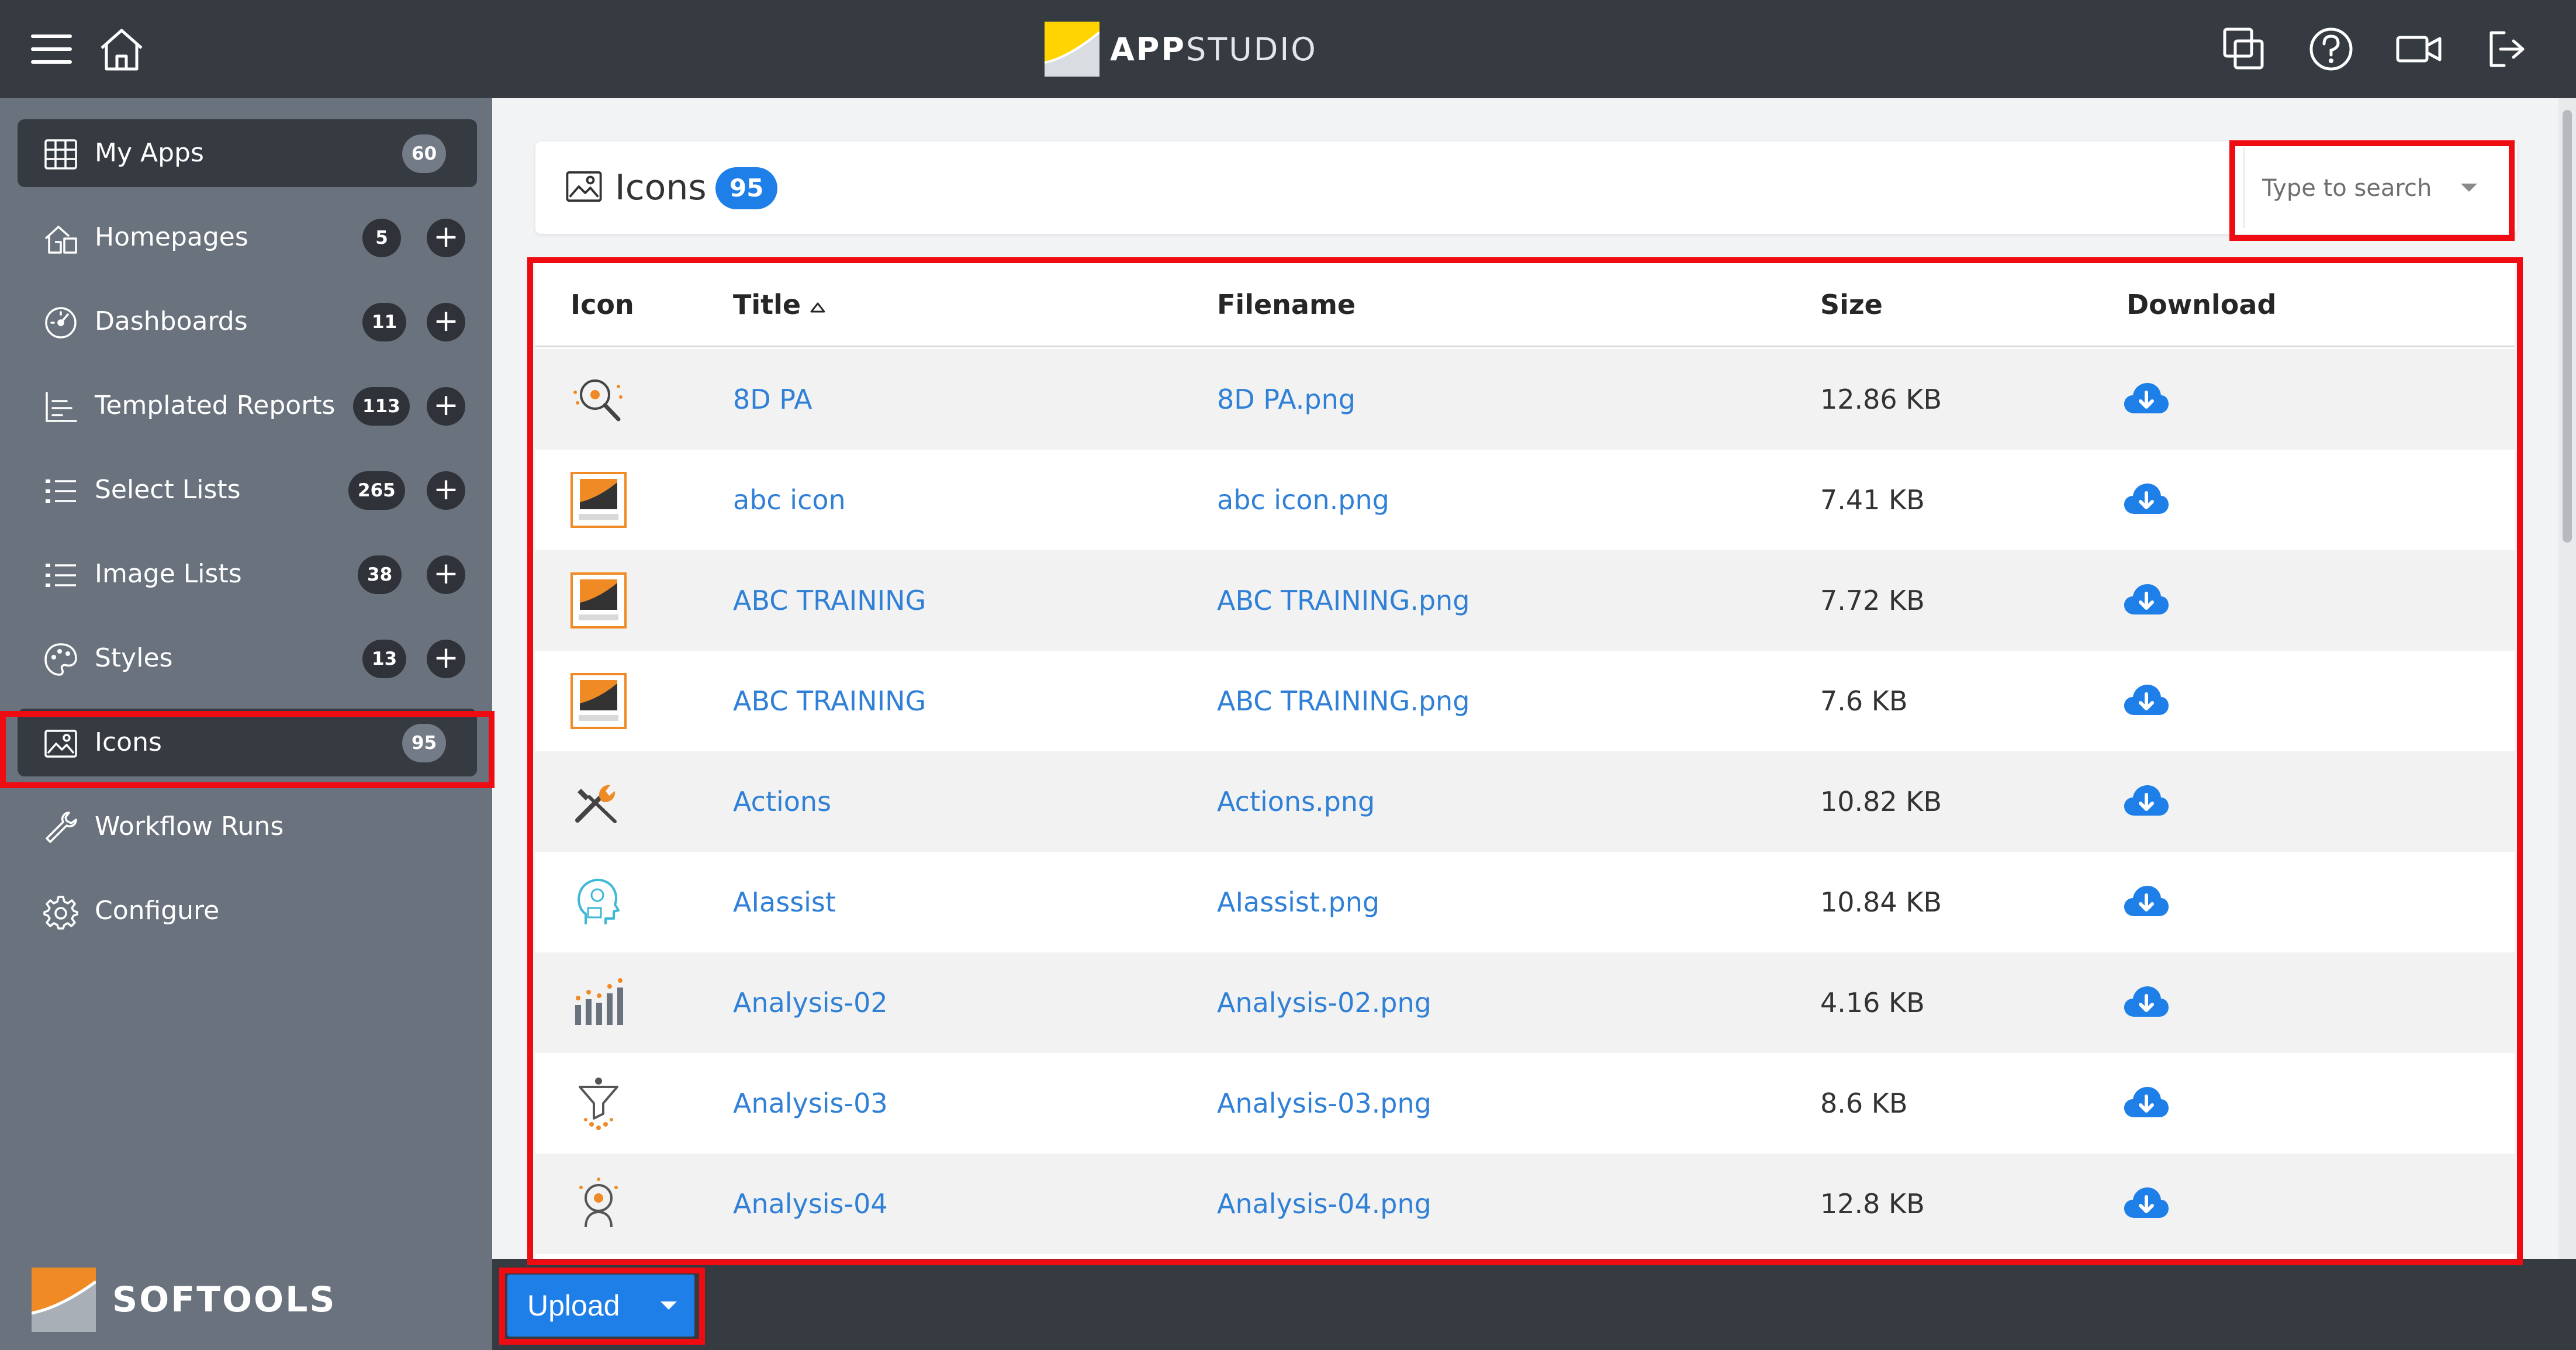 This screenshot has width=2576, height=1350. Describe the element at coordinates (168, 490) in the screenshot. I see `sidebar-item-label: Select Lists` at that location.